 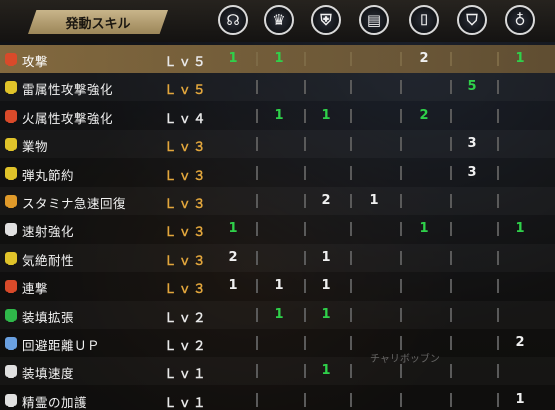 What do you see at coordinates (98, 22) in the screenshot?
I see `panel-title: 発動スキル` at bounding box center [98, 22].